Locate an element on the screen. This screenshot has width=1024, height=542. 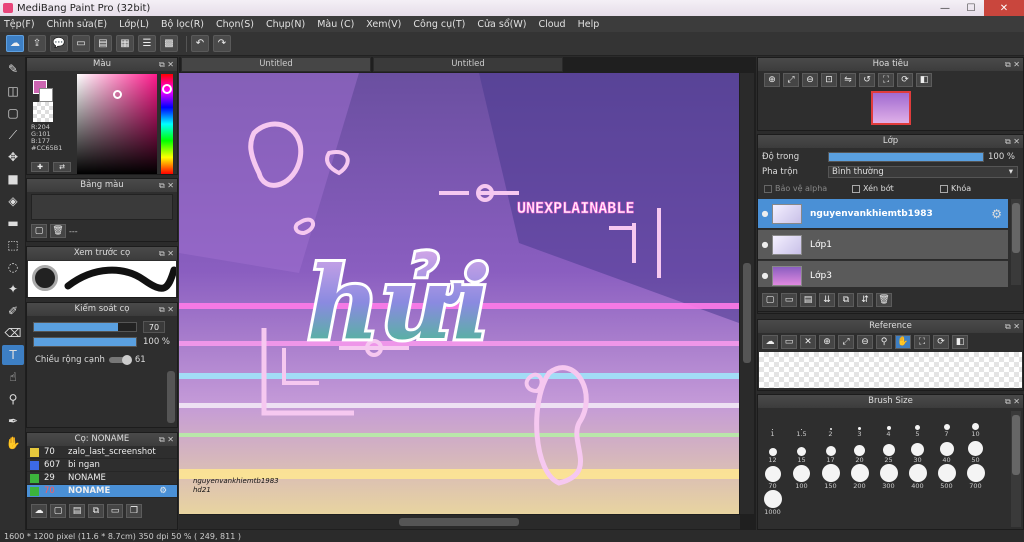
eraser-tool-icon: ◫ is located at coordinates (13, 91).